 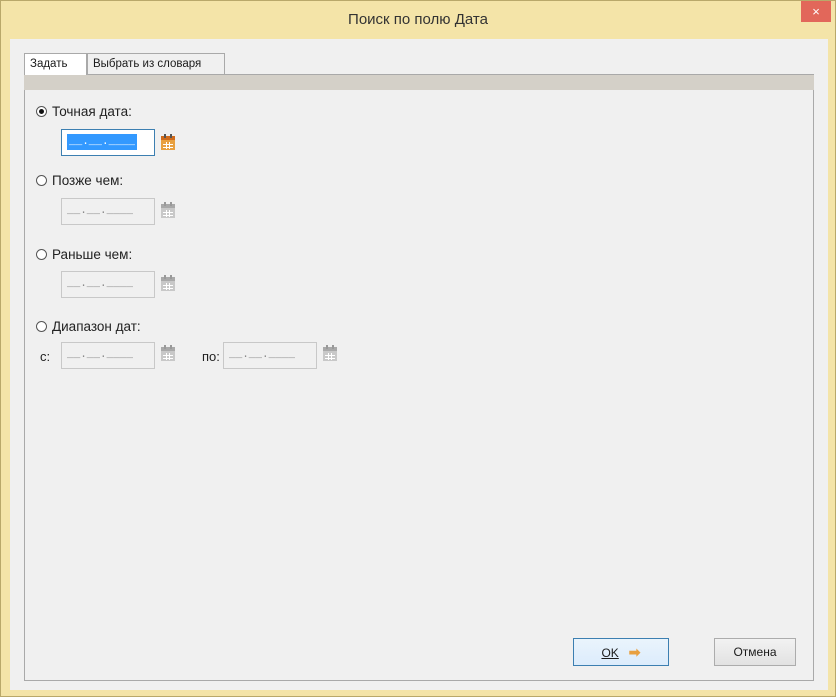 I want to click on range-to-value: __.__.____, so click(x=262, y=355).